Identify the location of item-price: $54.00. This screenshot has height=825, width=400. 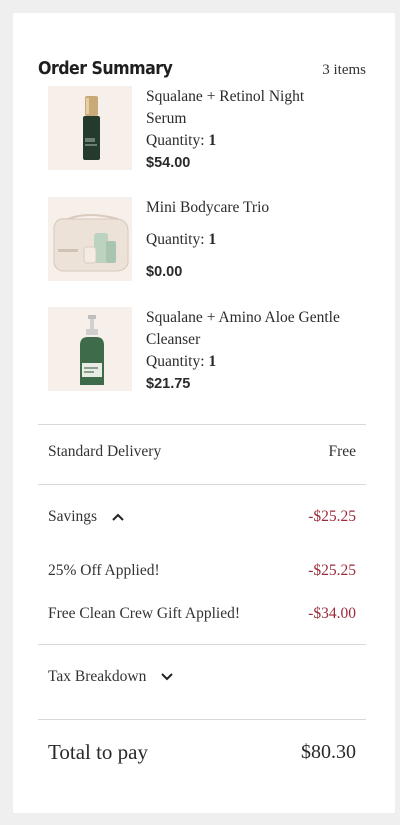
(168, 163).